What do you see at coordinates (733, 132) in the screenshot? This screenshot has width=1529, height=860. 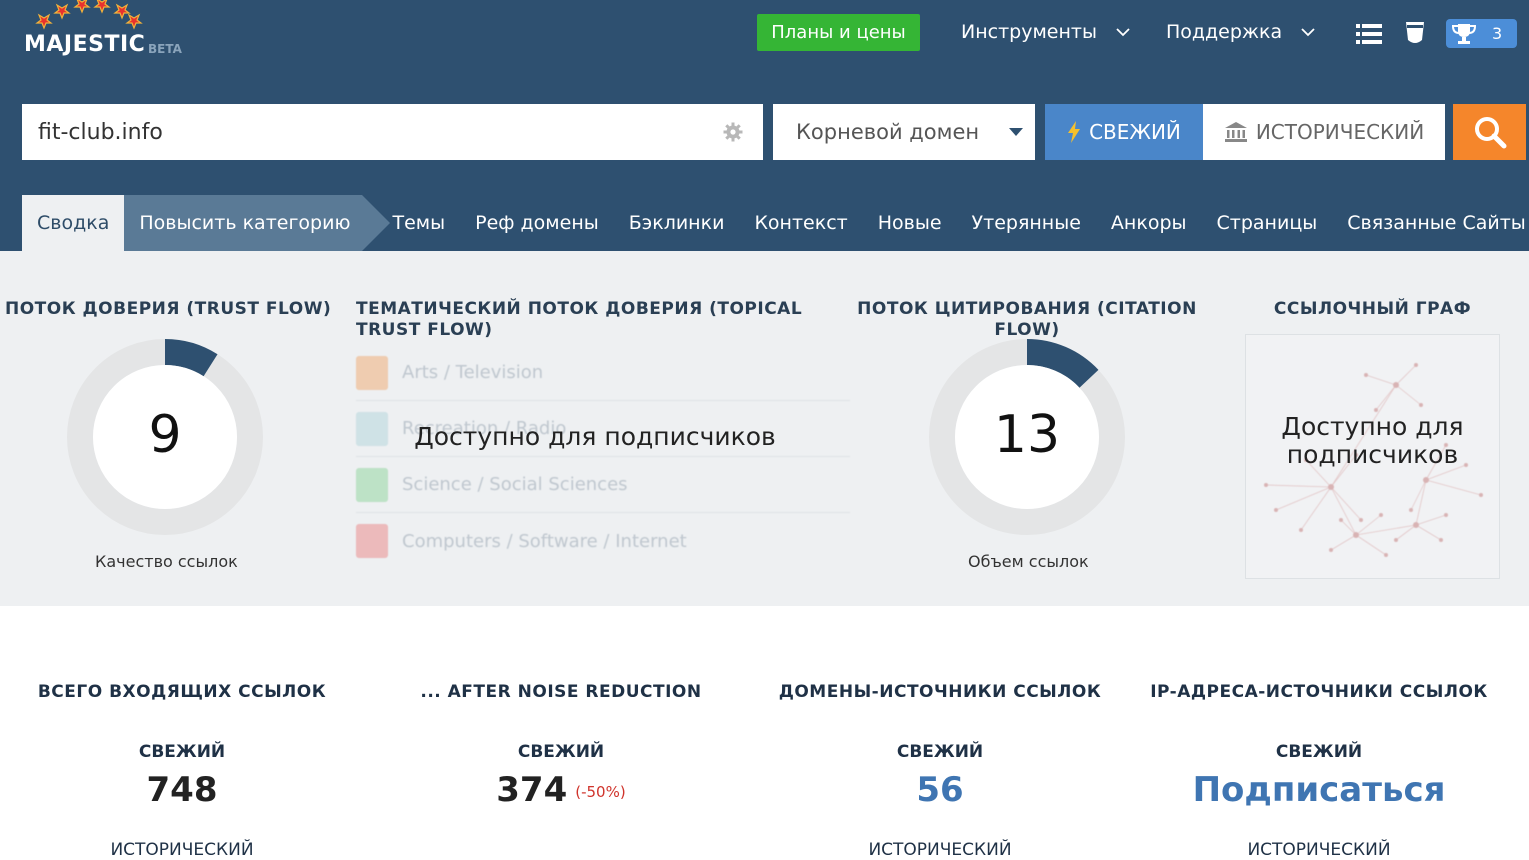 I see `gear-icon` at bounding box center [733, 132].